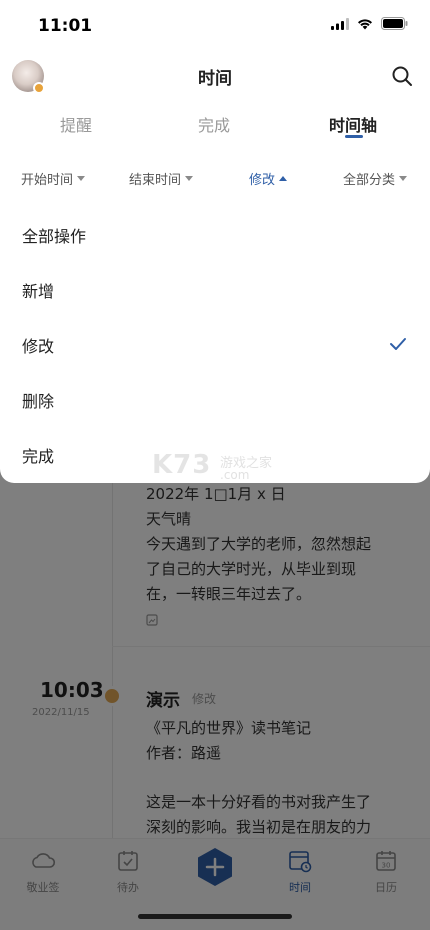  What do you see at coordinates (262, 180) in the screenshot?
I see `filter-label: 修改` at bounding box center [262, 180].